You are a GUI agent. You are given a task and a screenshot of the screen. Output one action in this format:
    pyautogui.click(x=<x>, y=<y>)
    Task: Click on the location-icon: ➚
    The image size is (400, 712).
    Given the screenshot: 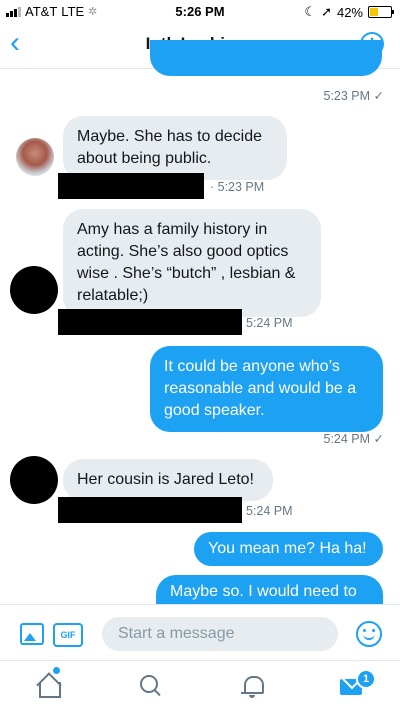 What is the action you would take?
    pyautogui.click(x=326, y=11)
    